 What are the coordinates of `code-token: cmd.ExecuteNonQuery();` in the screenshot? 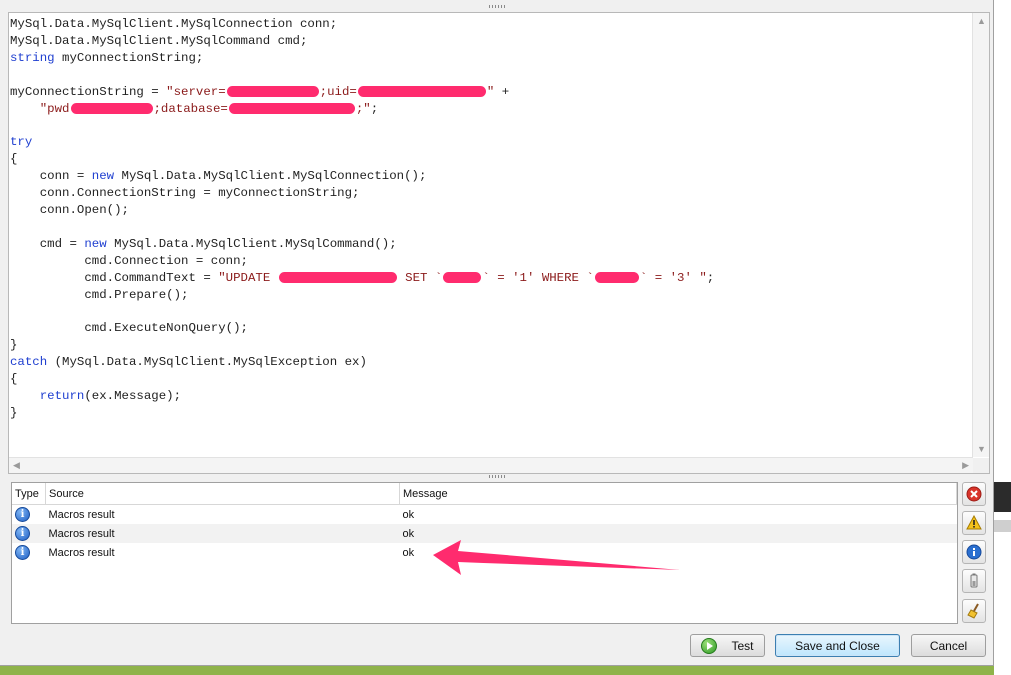 It's located at (129, 328).